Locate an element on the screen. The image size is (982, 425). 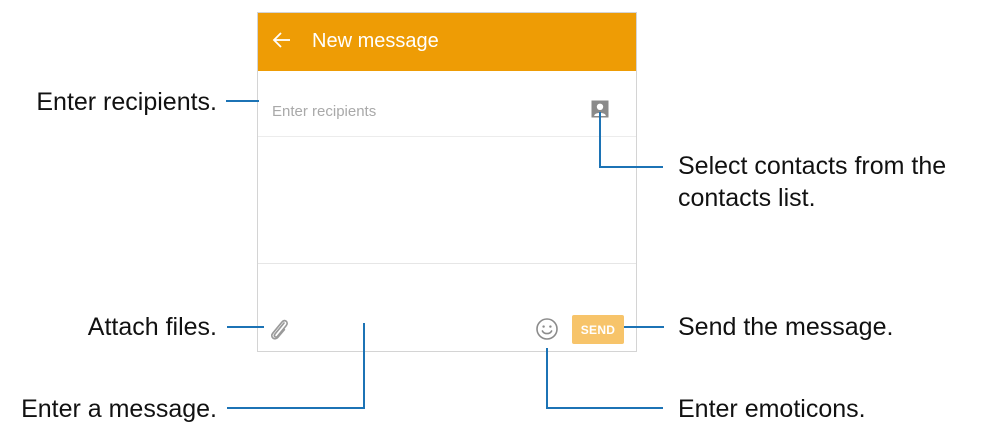
callout-select-contacts-line2: contacts list. is located at coordinates (747, 198).